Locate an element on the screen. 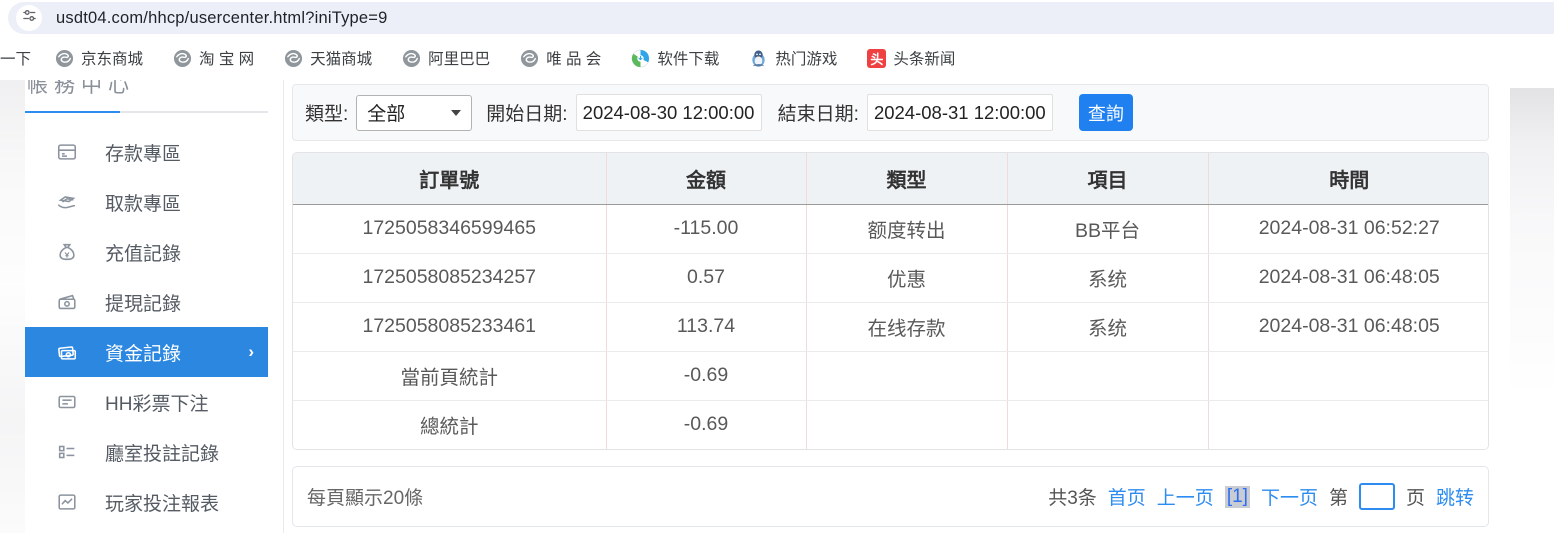  site-settings-icon is located at coordinates (29, 18).